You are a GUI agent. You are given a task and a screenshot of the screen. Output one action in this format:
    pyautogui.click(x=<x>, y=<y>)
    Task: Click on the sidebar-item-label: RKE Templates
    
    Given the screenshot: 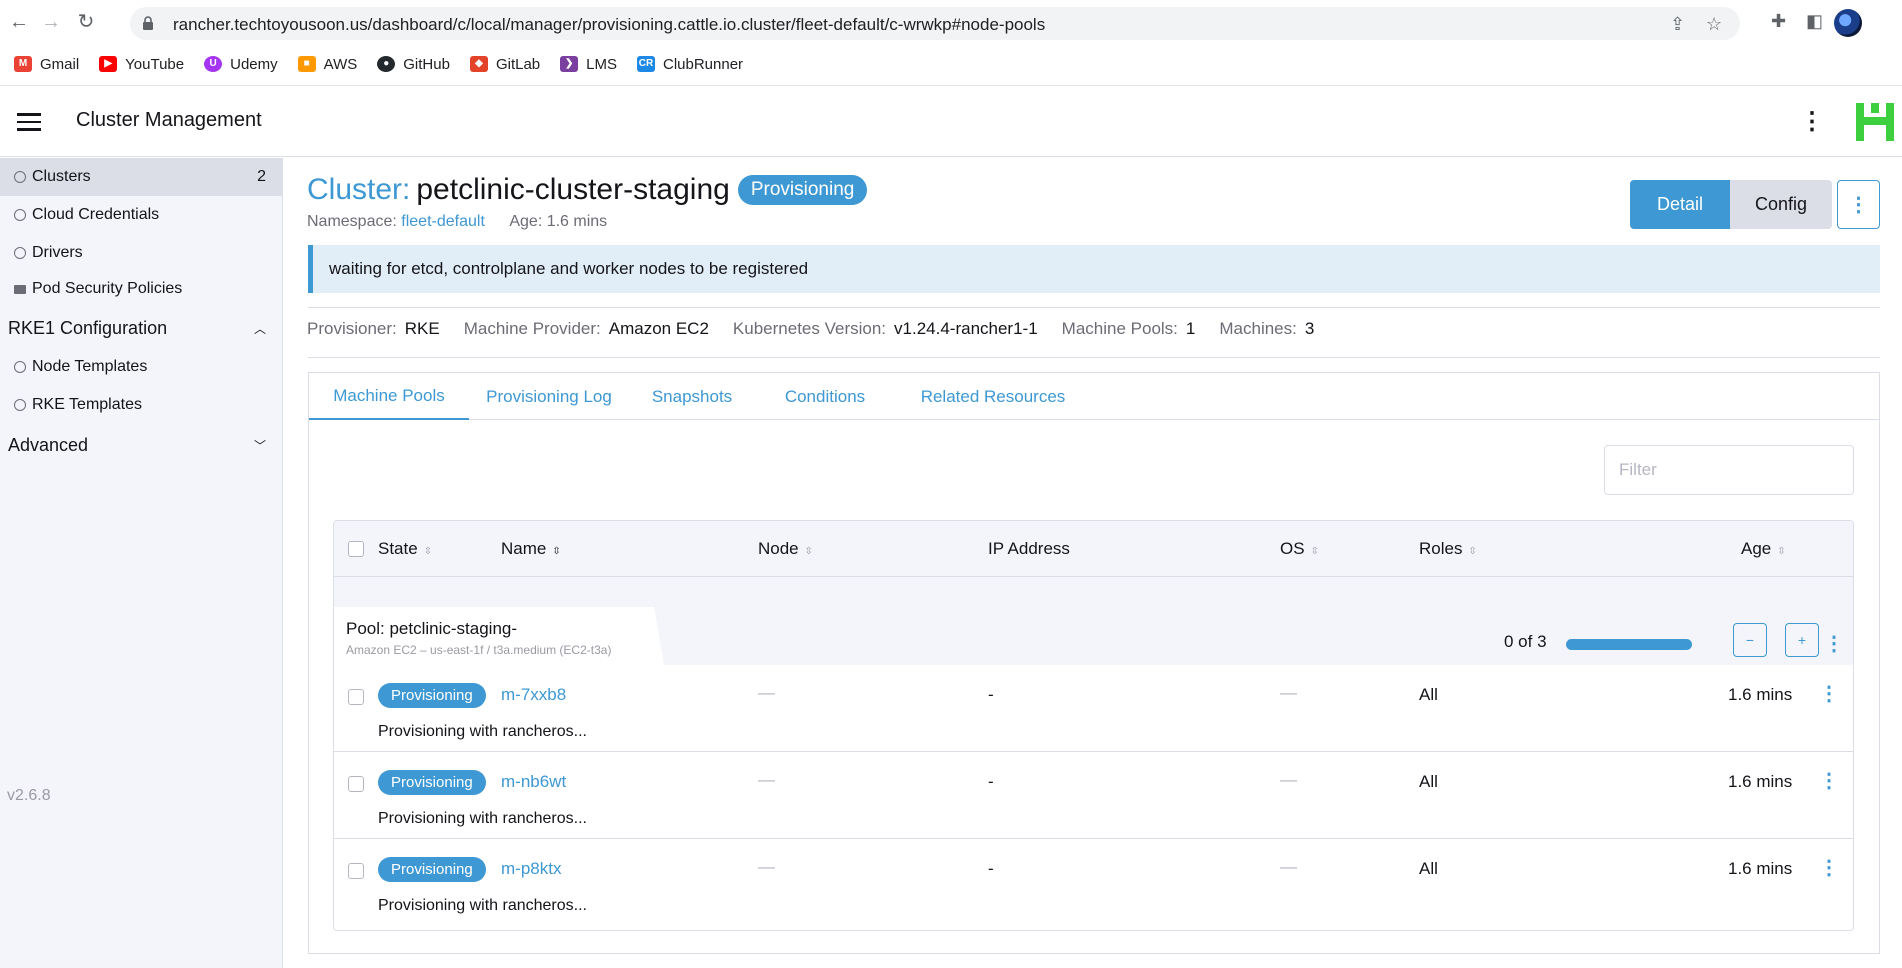 What is the action you would take?
    pyautogui.click(x=87, y=404)
    